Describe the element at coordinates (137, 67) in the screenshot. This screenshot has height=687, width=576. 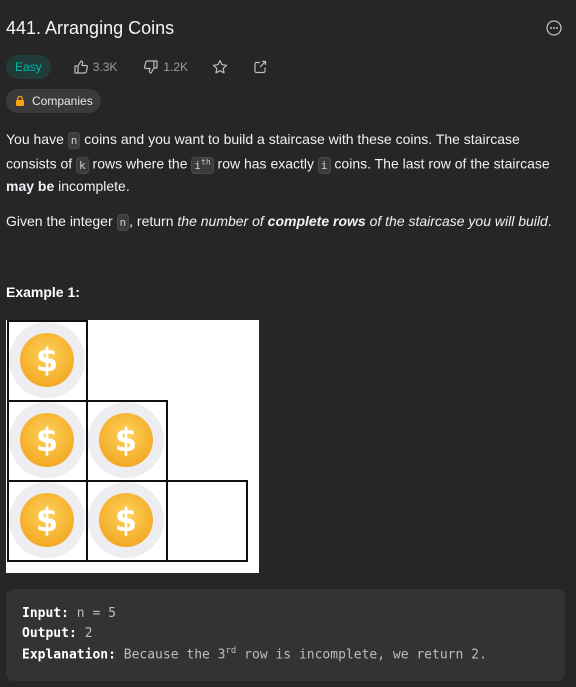
I see `meta-row: Easy 3.3K 1.2K` at that location.